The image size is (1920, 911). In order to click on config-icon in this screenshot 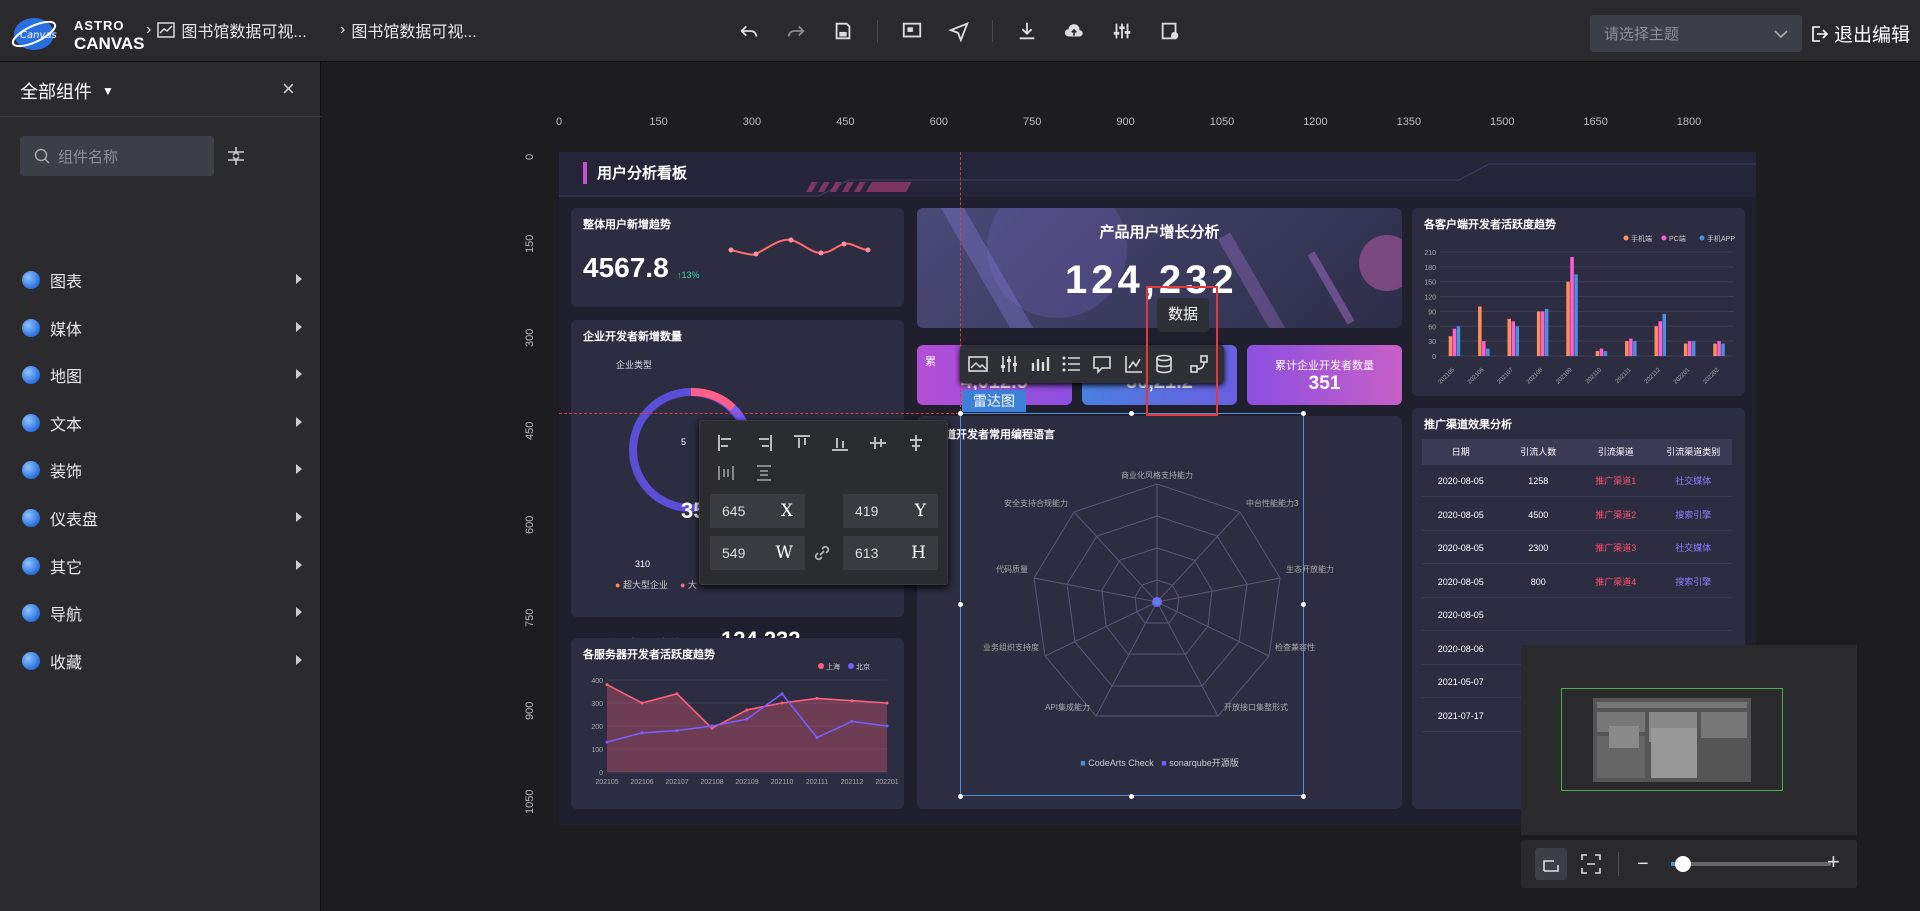, I will do `click(1170, 31)`.